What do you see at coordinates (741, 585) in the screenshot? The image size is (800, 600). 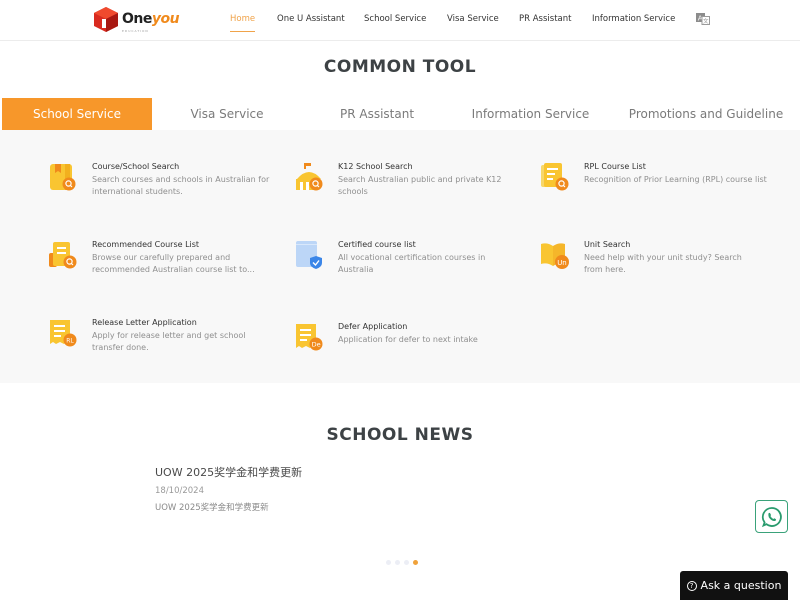 I see `ask-question-label: Ask a question` at bounding box center [741, 585].